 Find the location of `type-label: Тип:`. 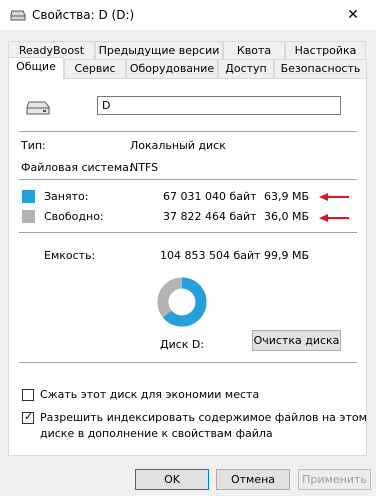

type-label: Тип: is located at coordinates (33, 145).